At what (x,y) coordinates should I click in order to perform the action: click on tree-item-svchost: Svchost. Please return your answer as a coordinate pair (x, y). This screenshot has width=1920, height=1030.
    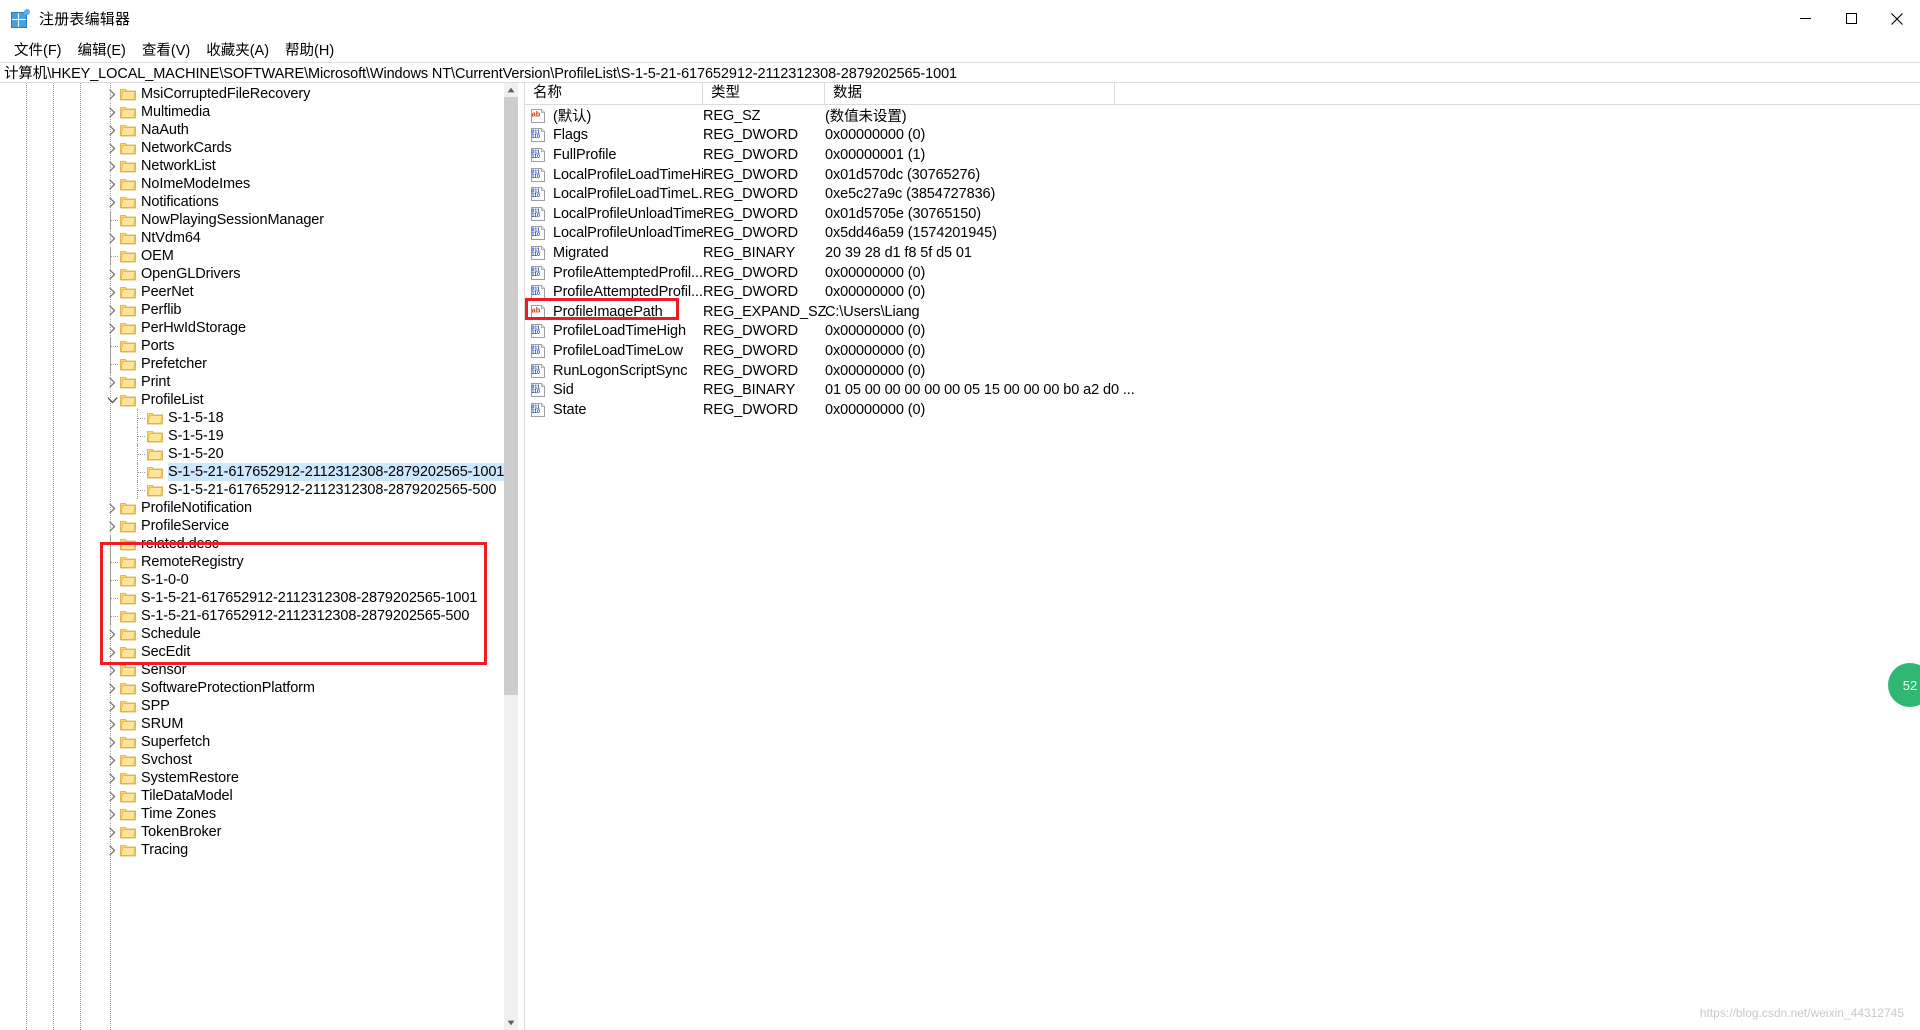
    Looking at the image, I should click on (252, 760).